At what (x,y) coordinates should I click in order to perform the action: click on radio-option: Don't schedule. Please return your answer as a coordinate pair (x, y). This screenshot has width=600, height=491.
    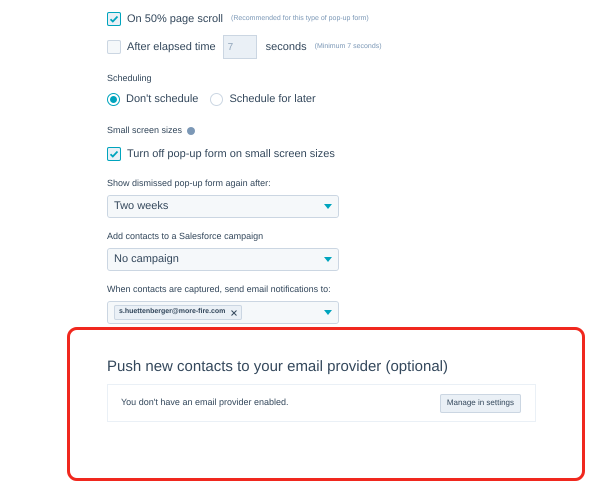
    Looking at the image, I should click on (152, 99).